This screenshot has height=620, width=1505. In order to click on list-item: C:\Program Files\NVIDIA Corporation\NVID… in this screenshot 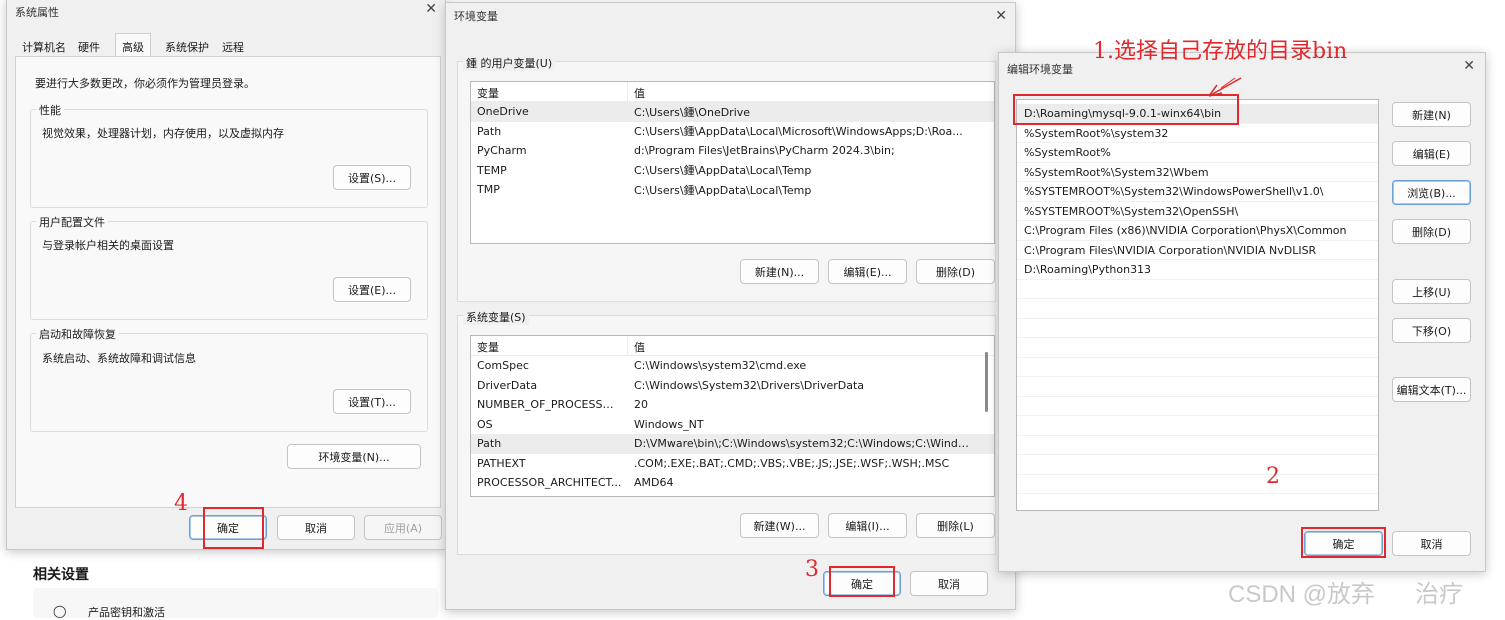, I will do `click(1197, 250)`.